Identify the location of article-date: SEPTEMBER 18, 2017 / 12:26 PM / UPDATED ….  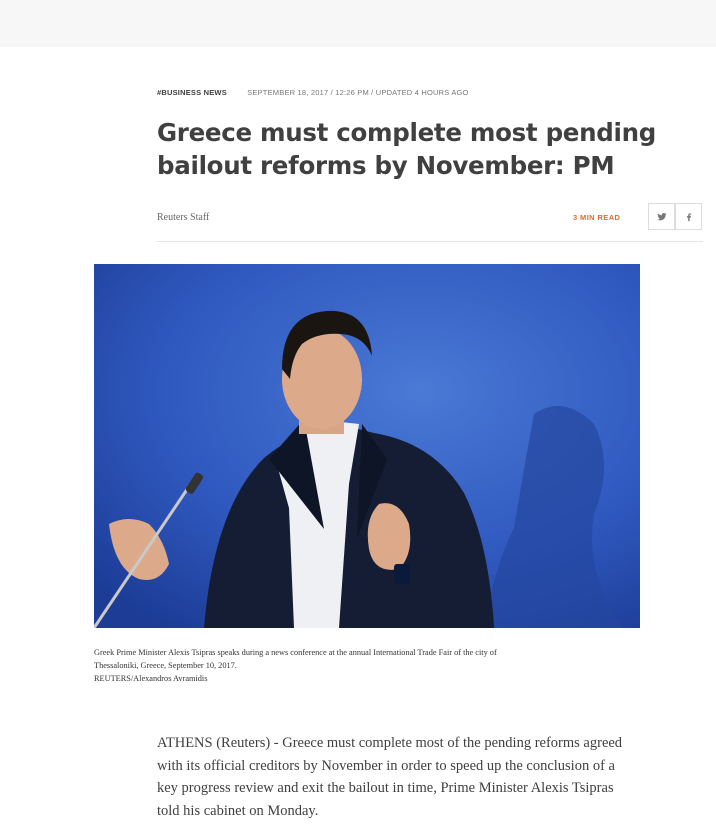
(358, 92).